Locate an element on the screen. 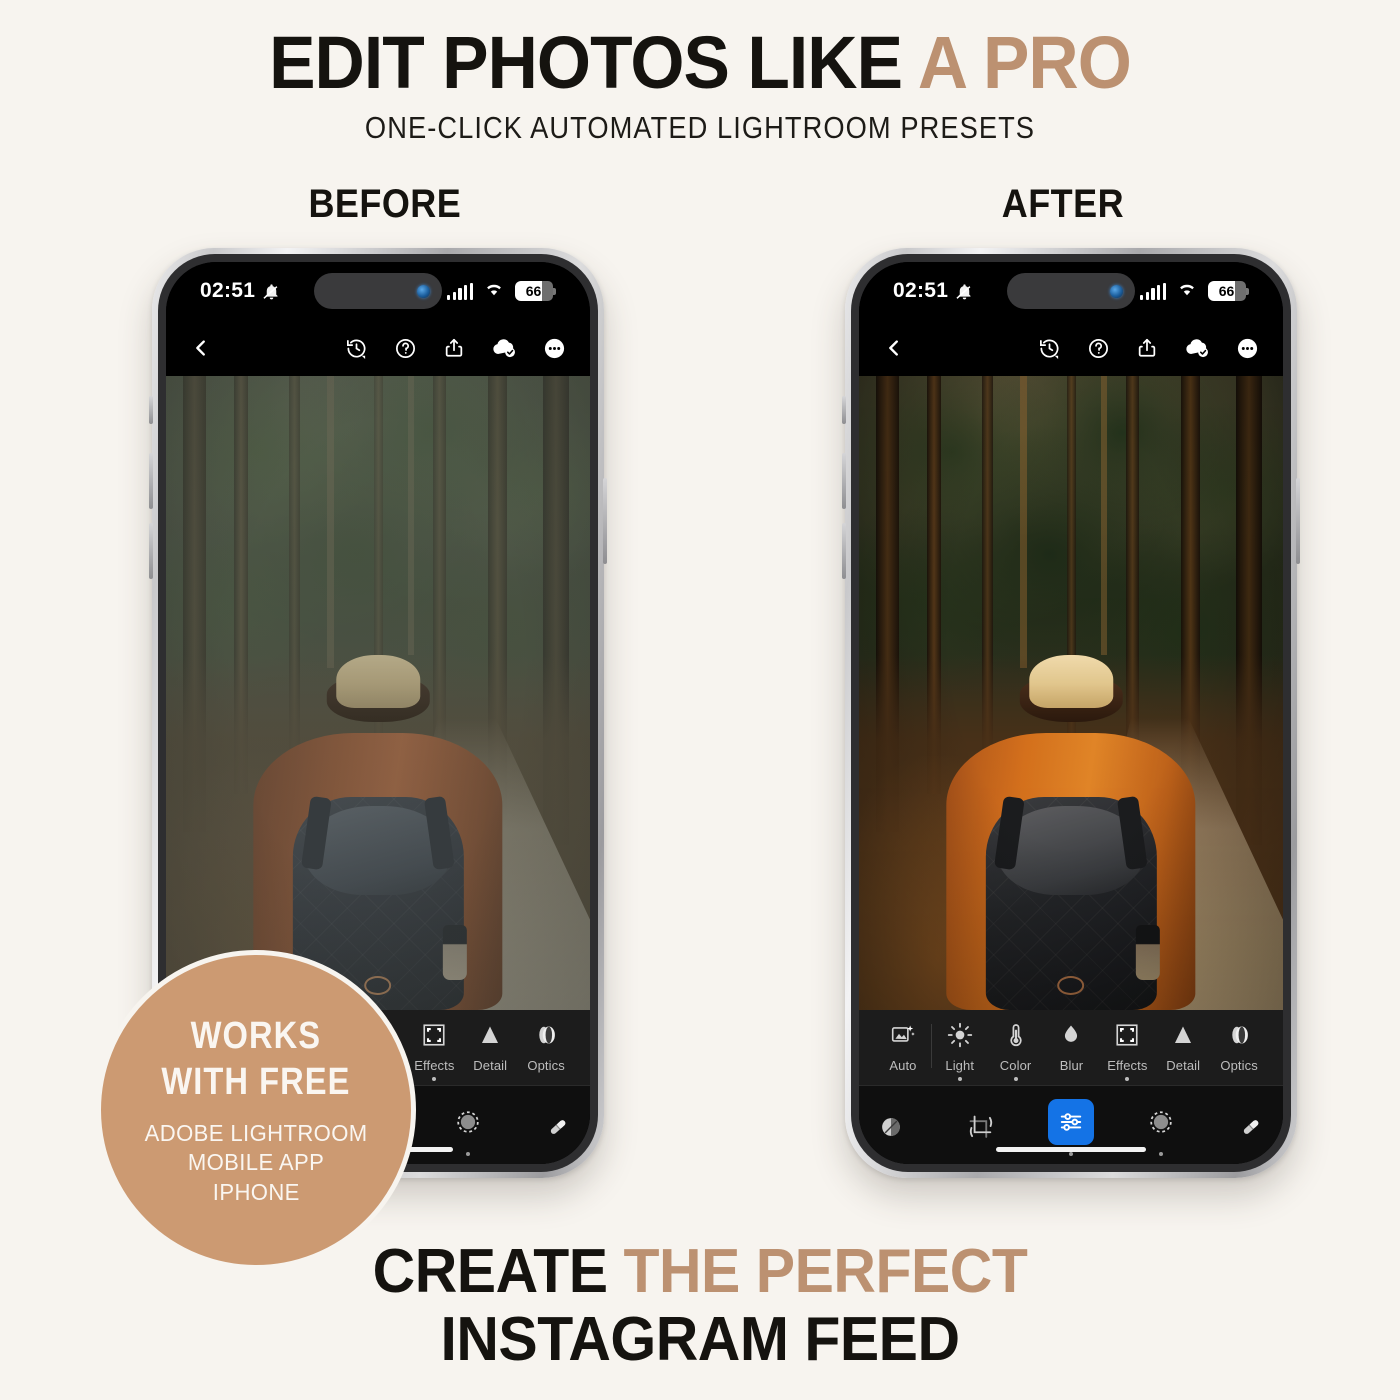  edit-tool-auto: Auto is located at coordinates (903, 1047).